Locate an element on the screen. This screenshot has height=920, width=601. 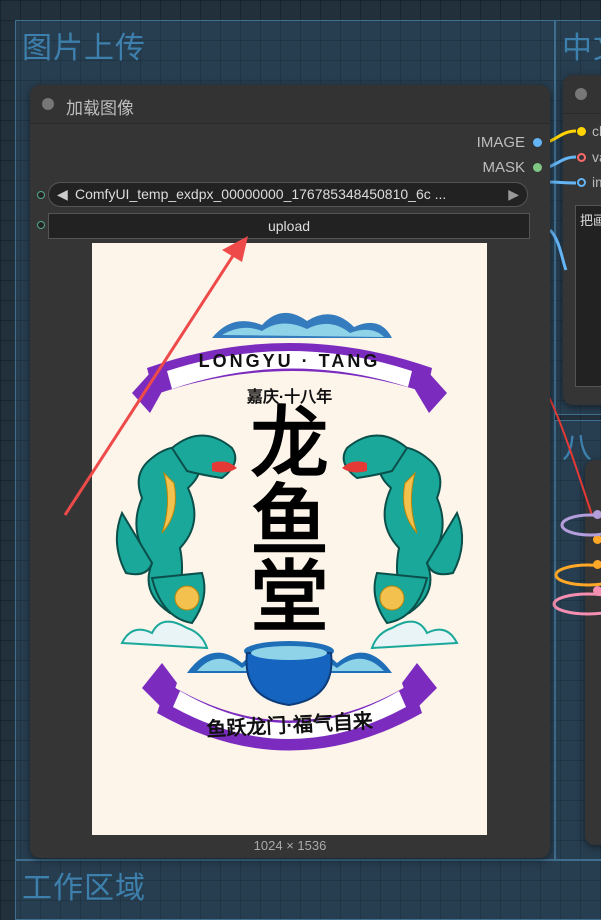
prompt-node: cli va im 把画 is located at coordinates (582, 240).